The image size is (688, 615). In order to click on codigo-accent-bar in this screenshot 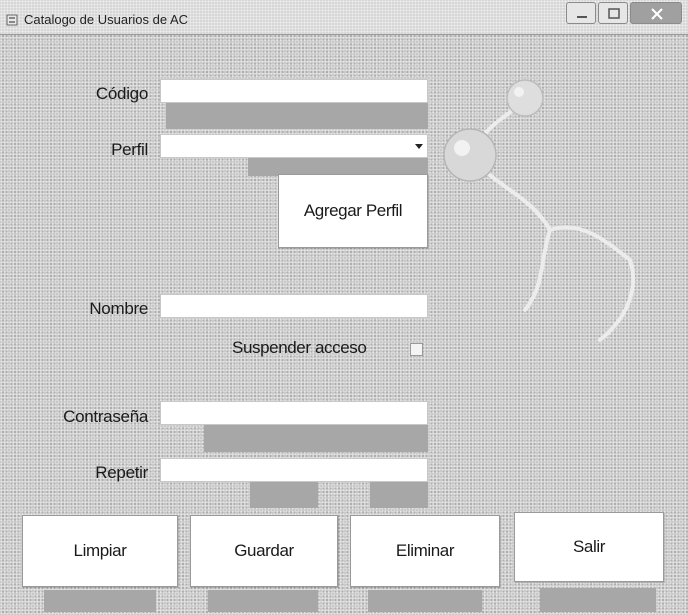, I will do `click(297, 116)`.